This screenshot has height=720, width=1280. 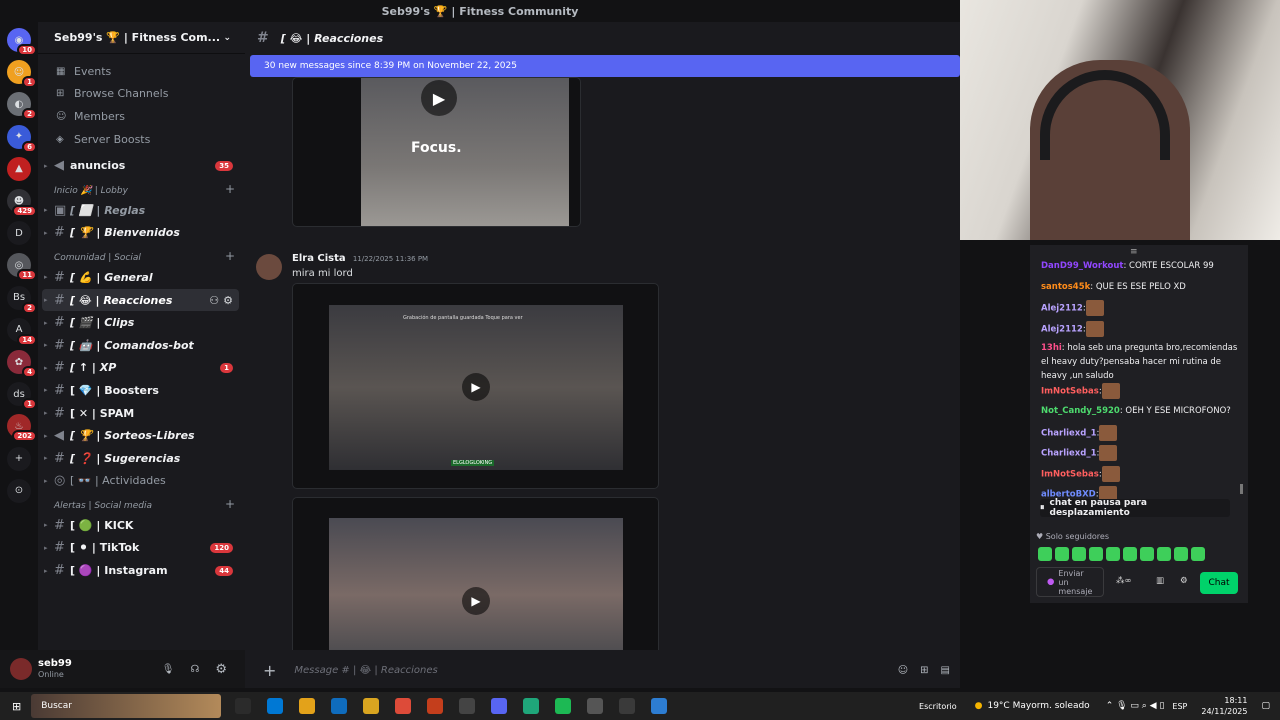 What do you see at coordinates (1124, 581) in the screenshot?
I see `bits-icon: ⁂∞` at bounding box center [1124, 581].